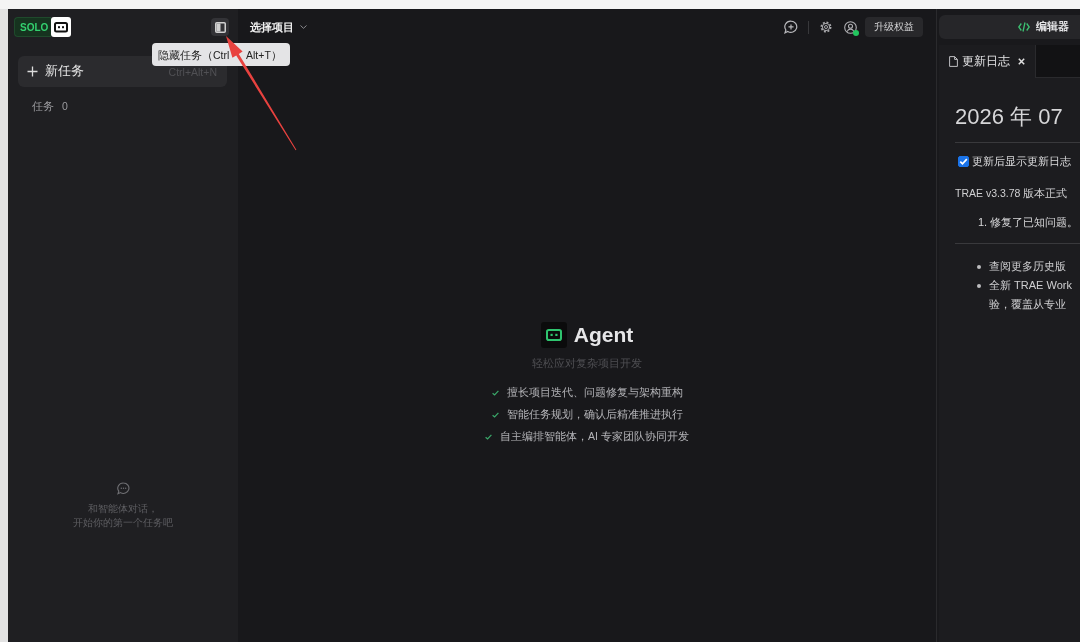 Image resolution: width=1080 pixels, height=642 pixels. What do you see at coordinates (594, 393) in the screenshot?
I see `feature-text: 擅长项目迭代、问题修复与架构重构` at bounding box center [594, 393].